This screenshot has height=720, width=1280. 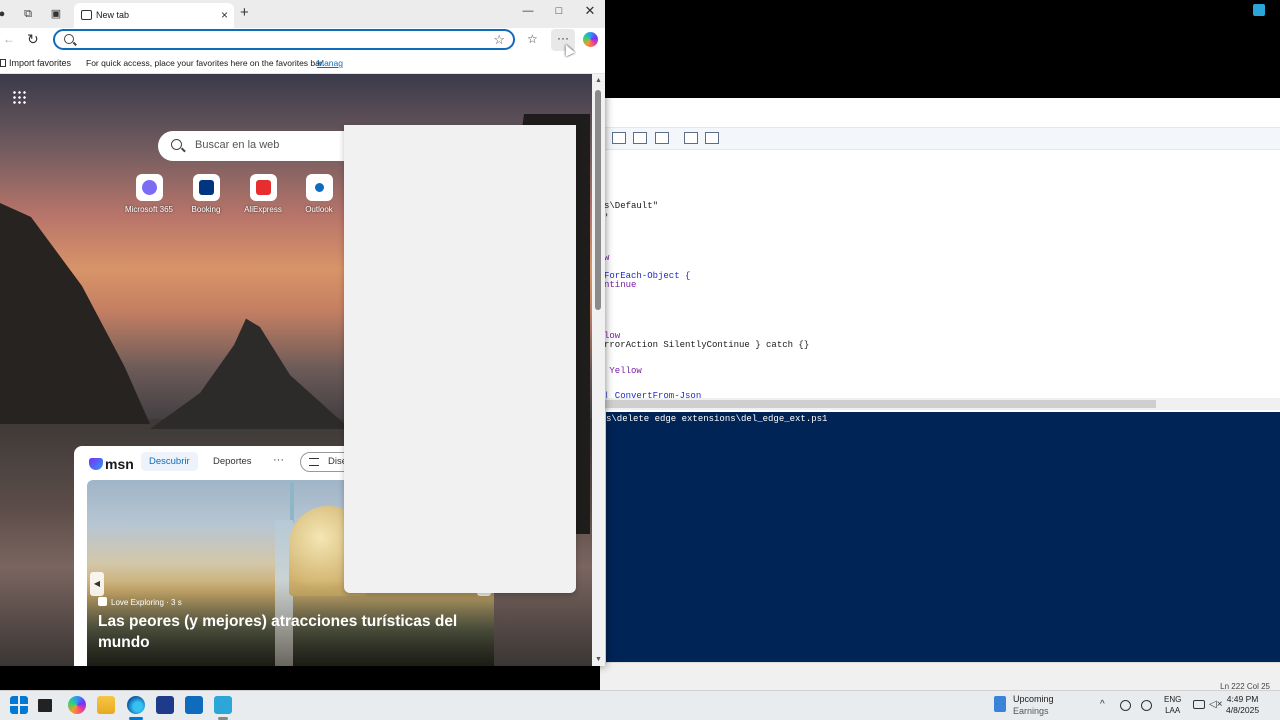 What do you see at coordinates (940, 113) in the screenshot?
I see `ise-menubar` at bounding box center [940, 113].